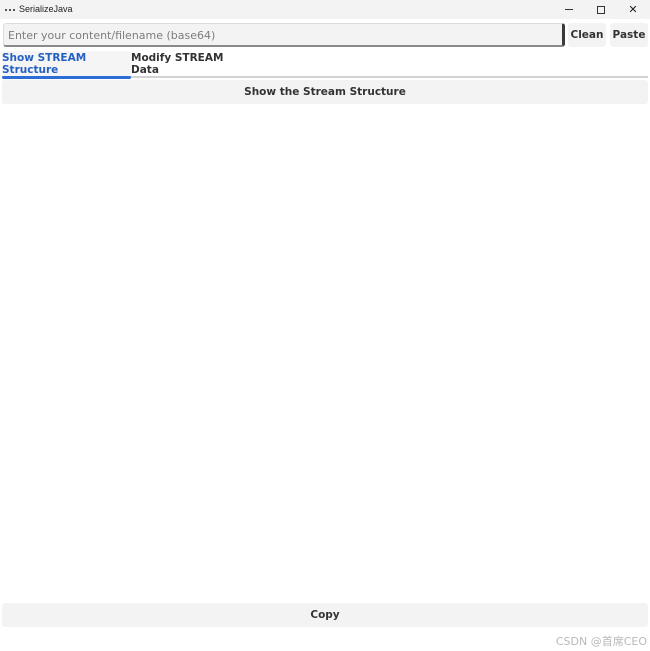 This screenshot has width=650, height=651. What do you see at coordinates (46, 9) in the screenshot?
I see `window-title: SerializeJava` at bounding box center [46, 9].